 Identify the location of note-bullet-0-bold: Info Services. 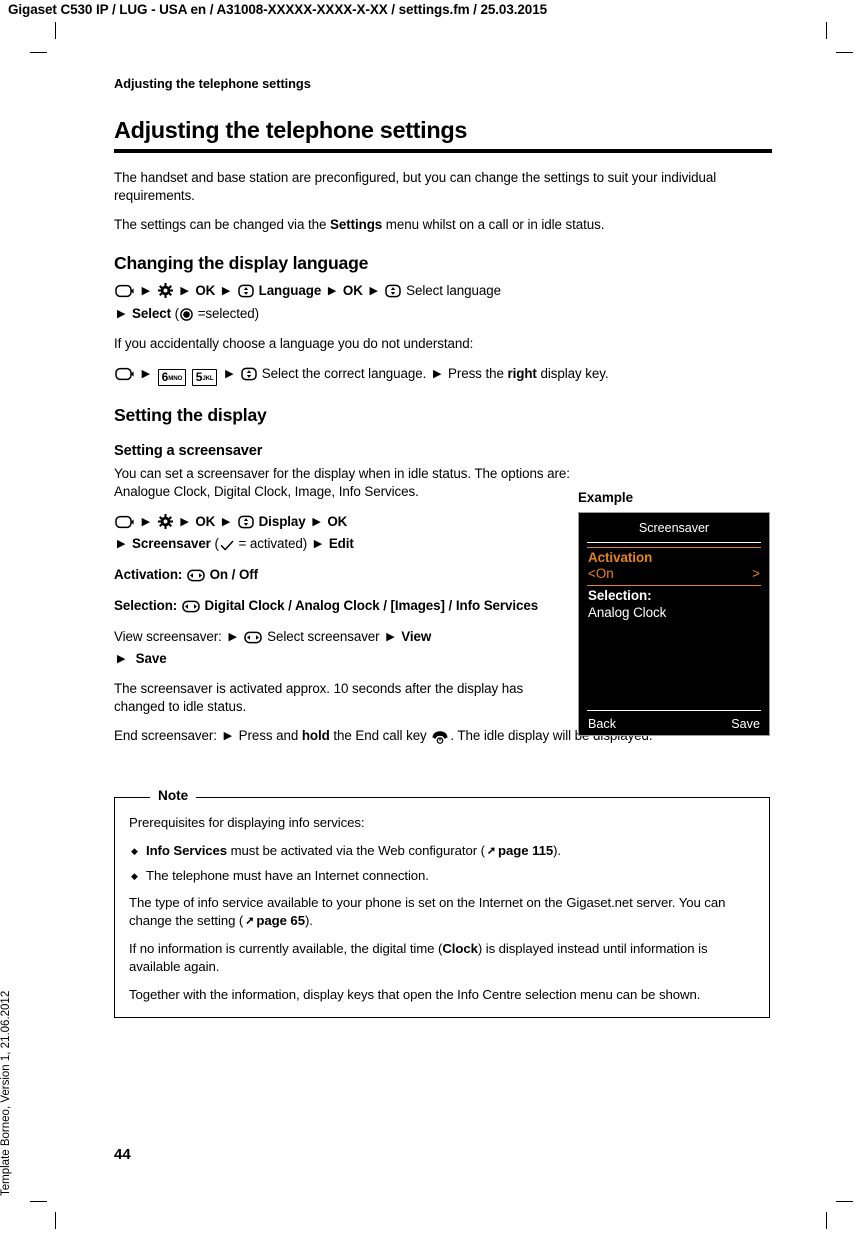
(187, 850).